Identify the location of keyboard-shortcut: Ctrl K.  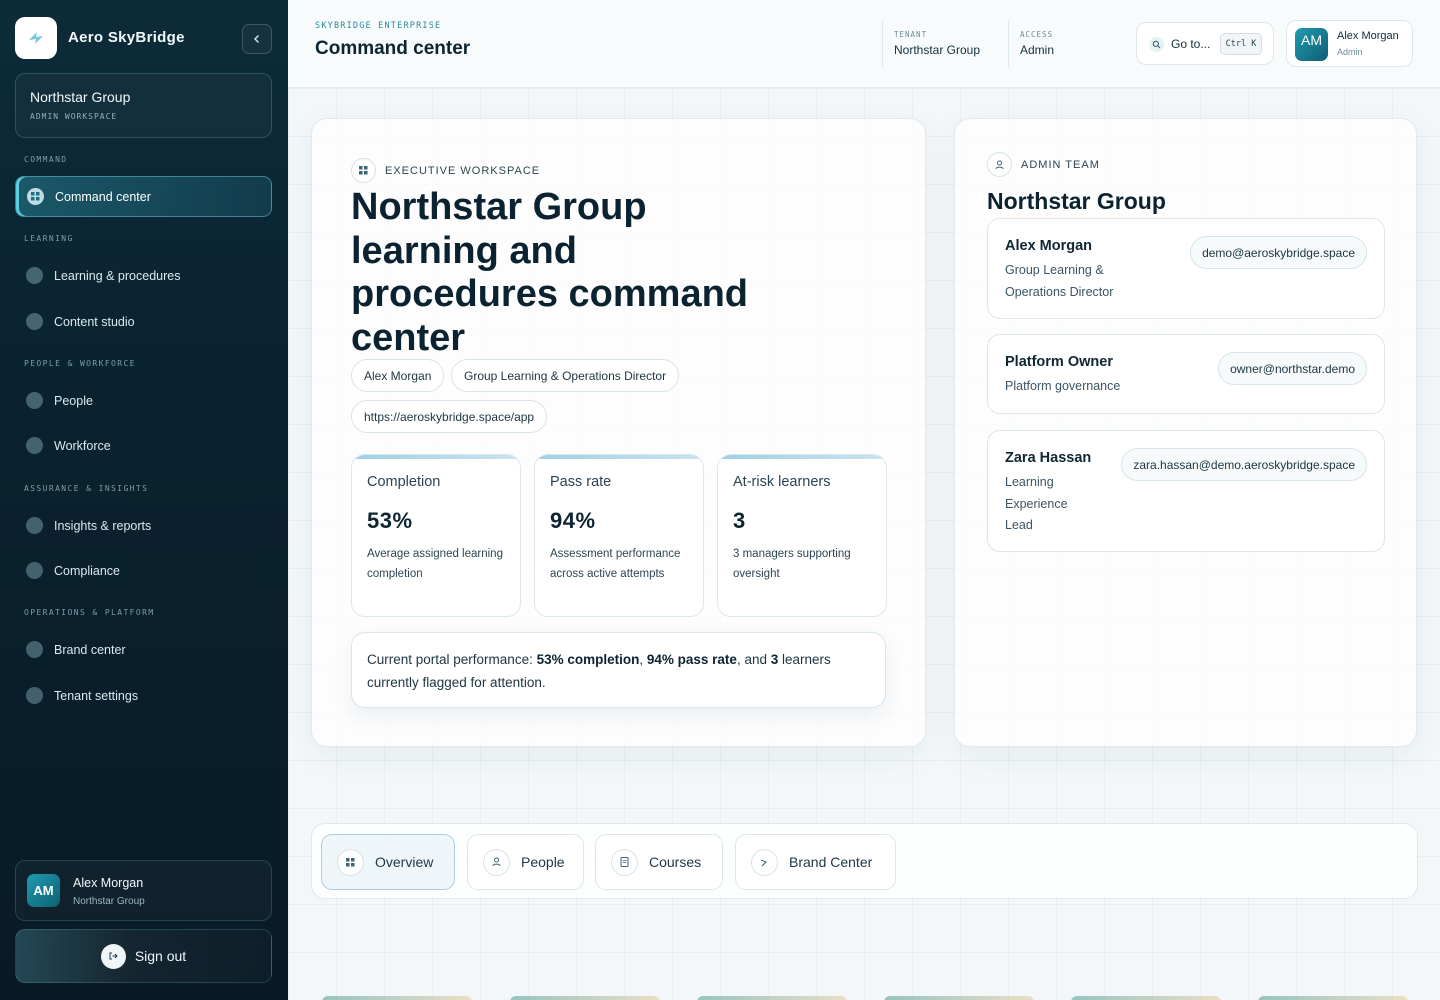
(1241, 44).